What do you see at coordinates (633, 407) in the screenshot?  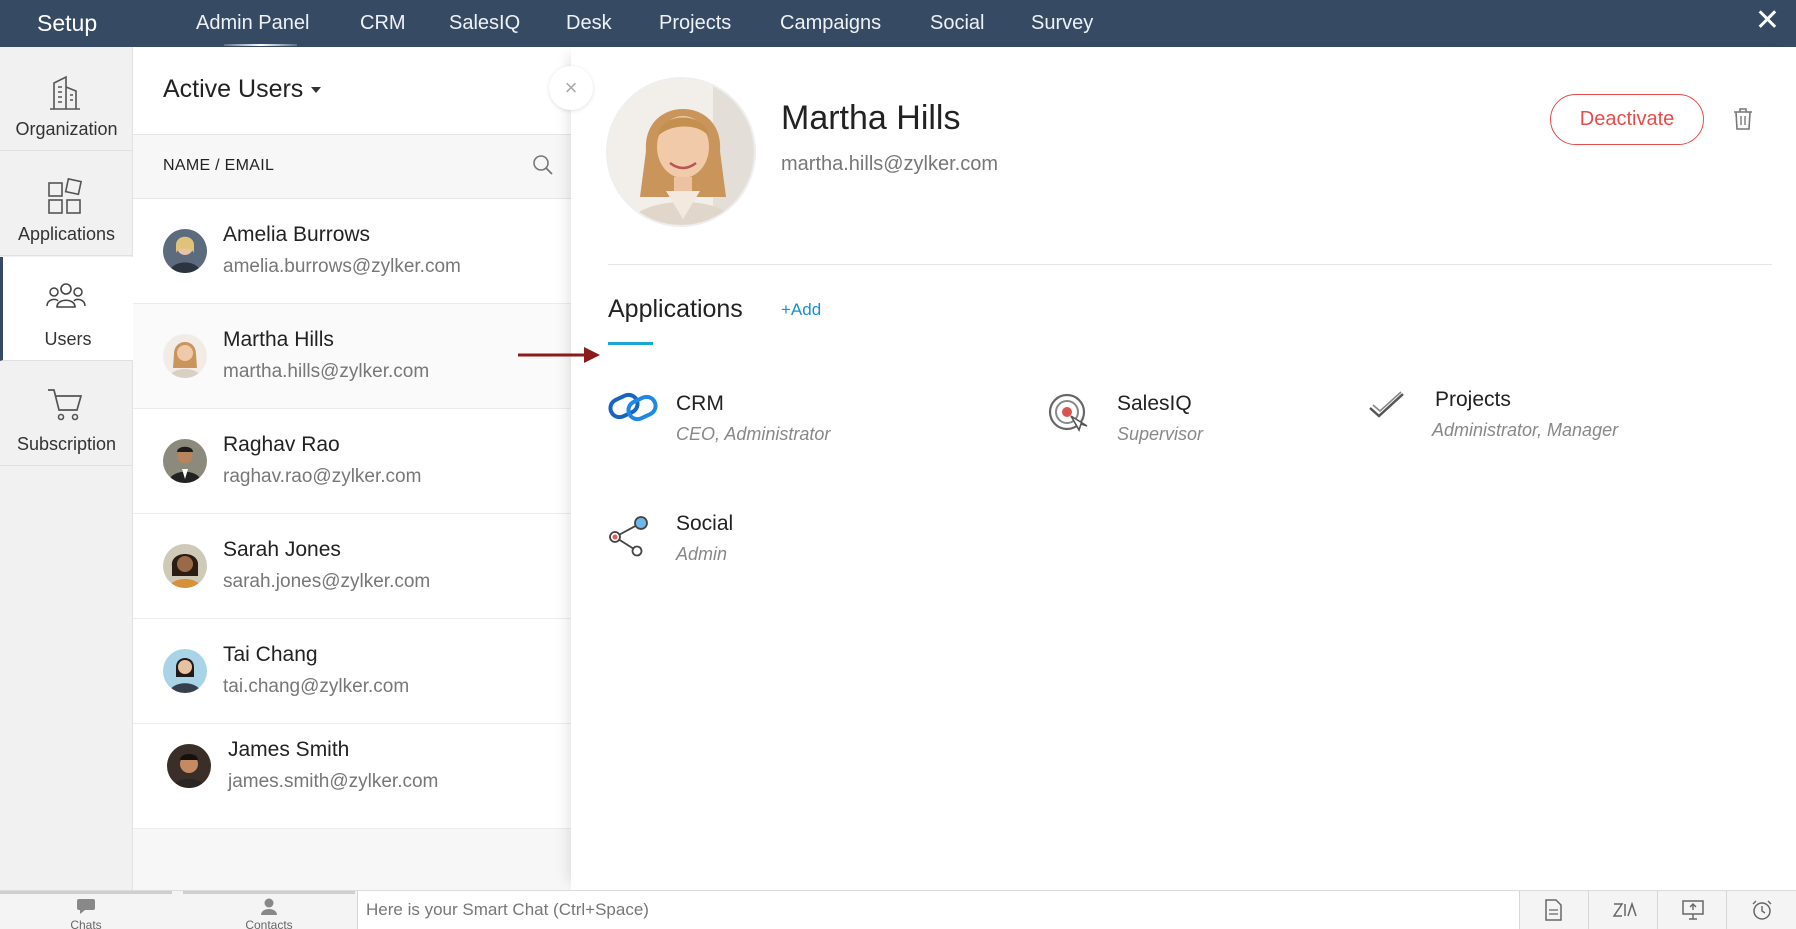 I see `crm-icon` at bounding box center [633, 407].